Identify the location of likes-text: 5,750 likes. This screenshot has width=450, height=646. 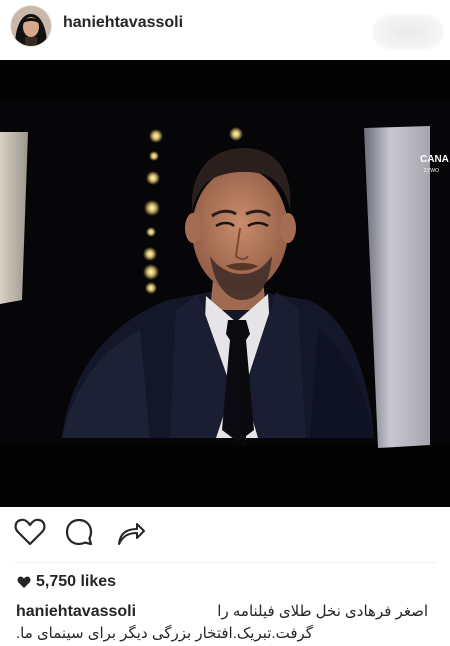
(76, 581).